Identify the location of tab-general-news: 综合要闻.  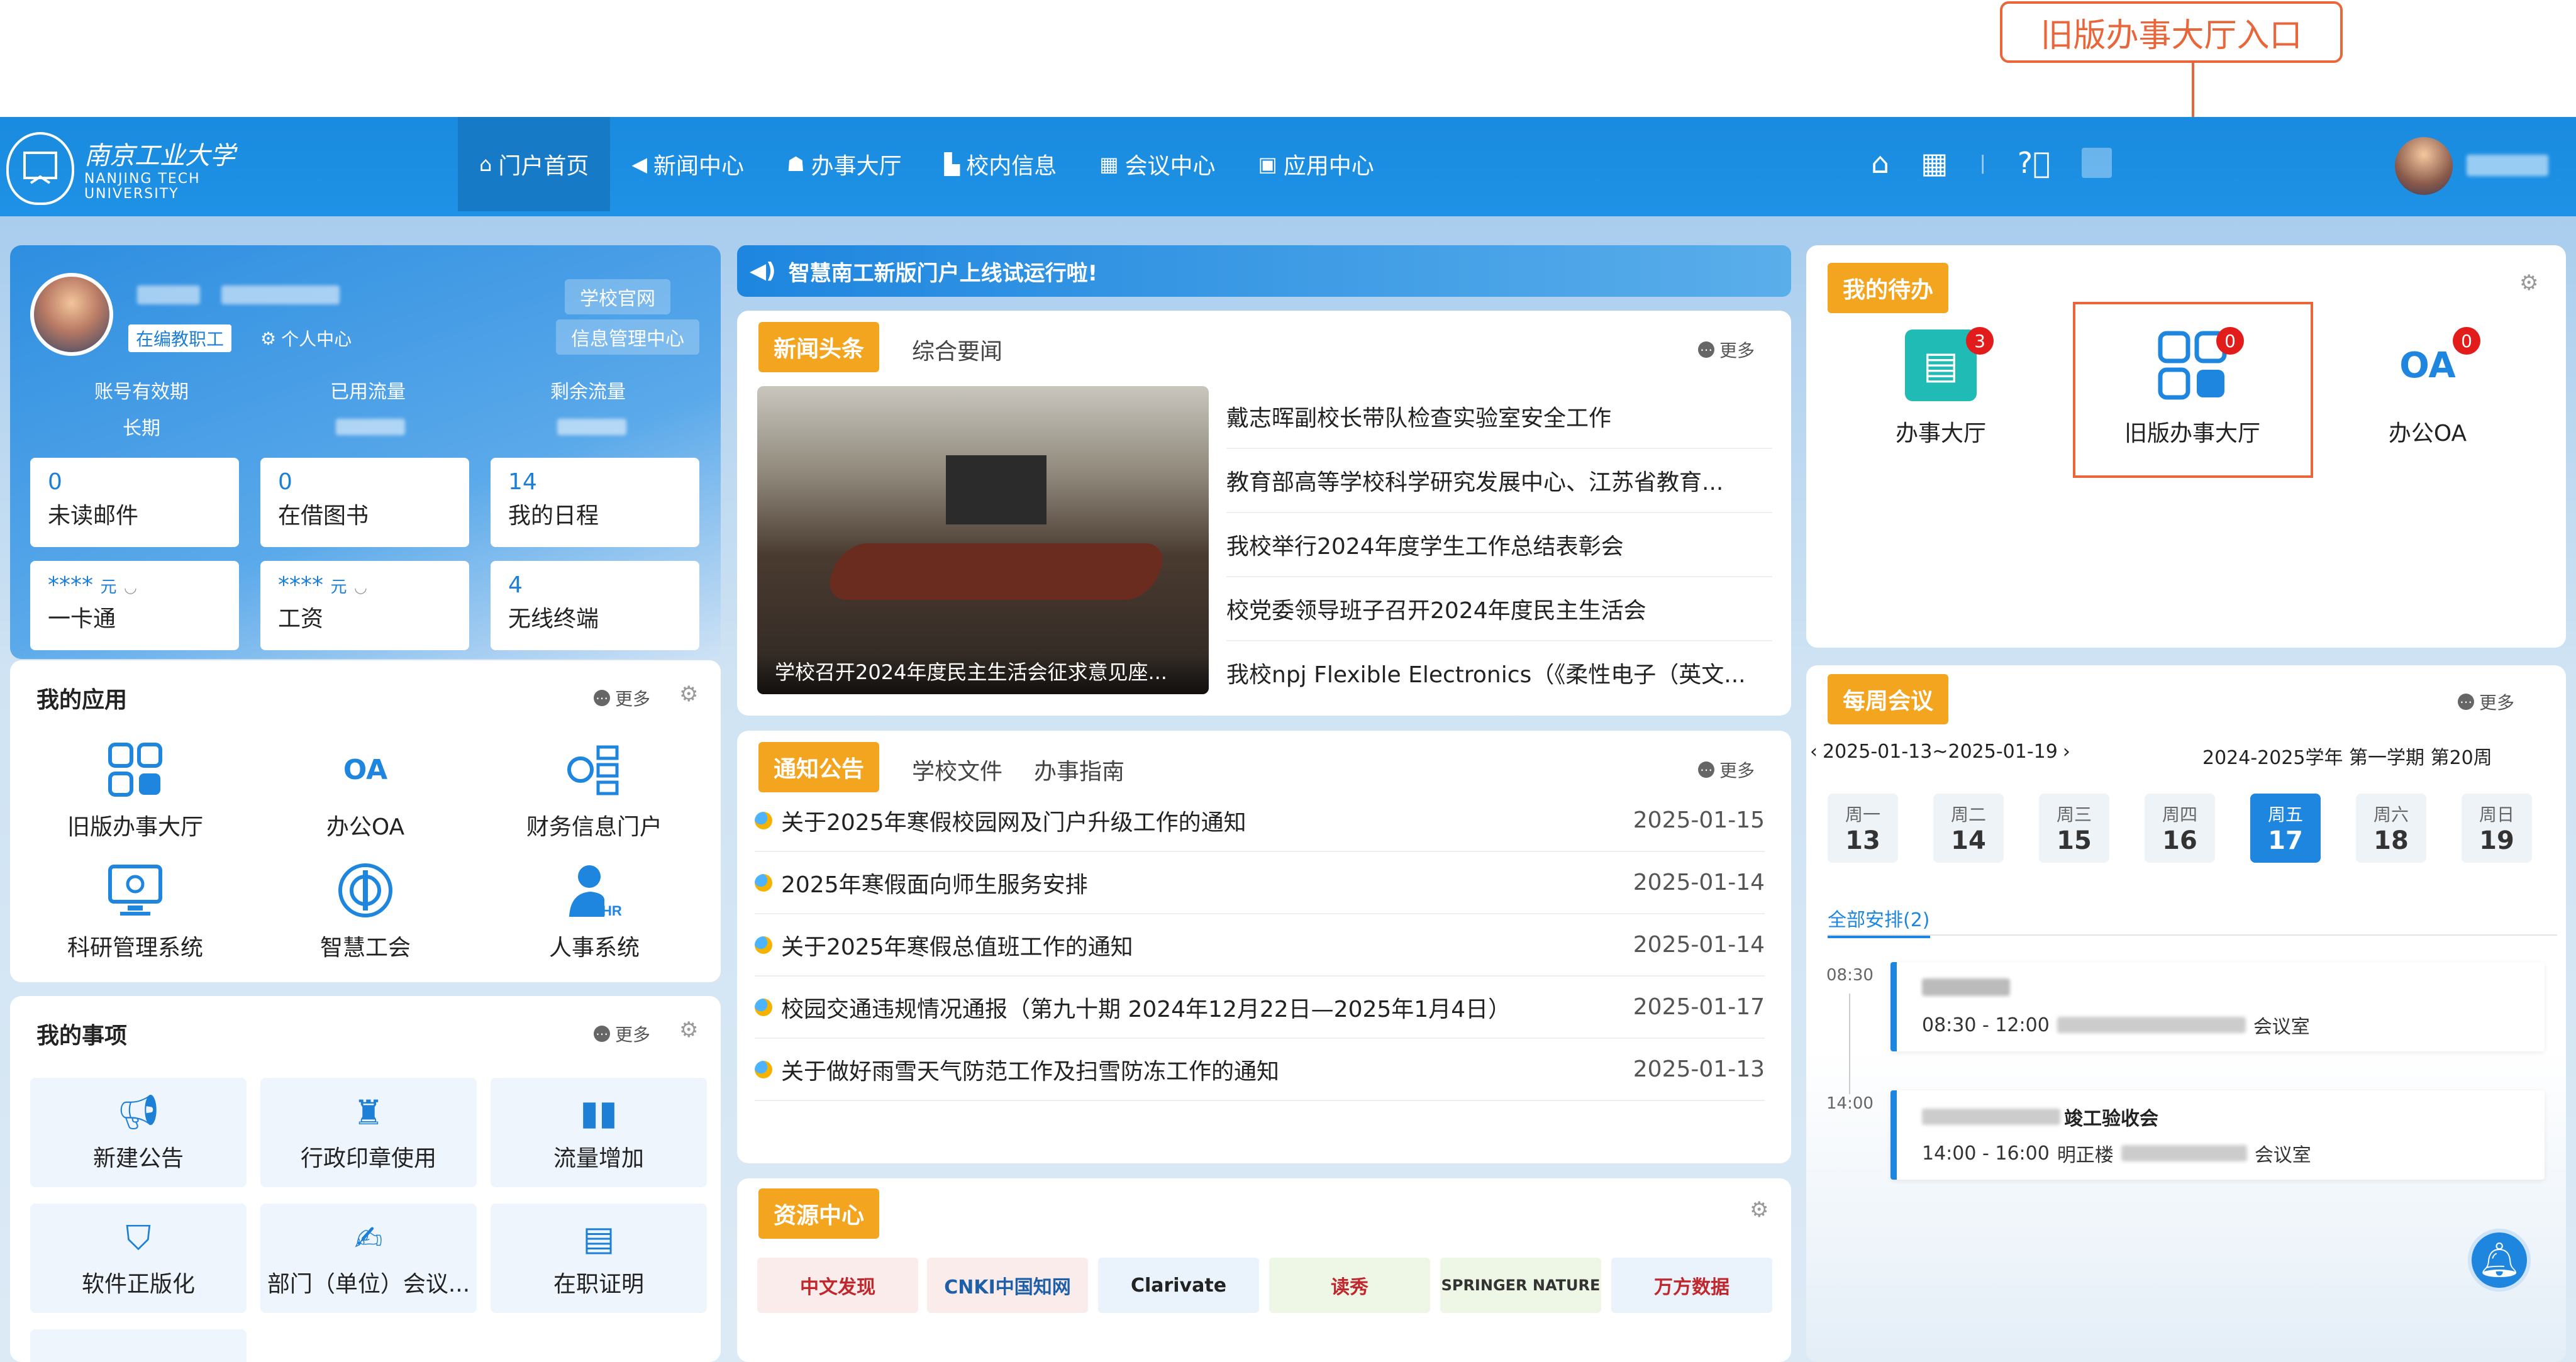
(957, 349).